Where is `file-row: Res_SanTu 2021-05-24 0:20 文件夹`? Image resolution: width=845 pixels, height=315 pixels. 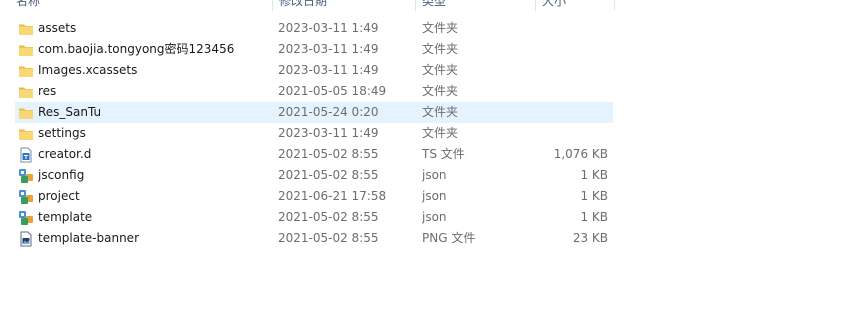
file-row: Res_SanTu 2021-05-24 0:20 文件夹 is located at coordinates (314, 112).